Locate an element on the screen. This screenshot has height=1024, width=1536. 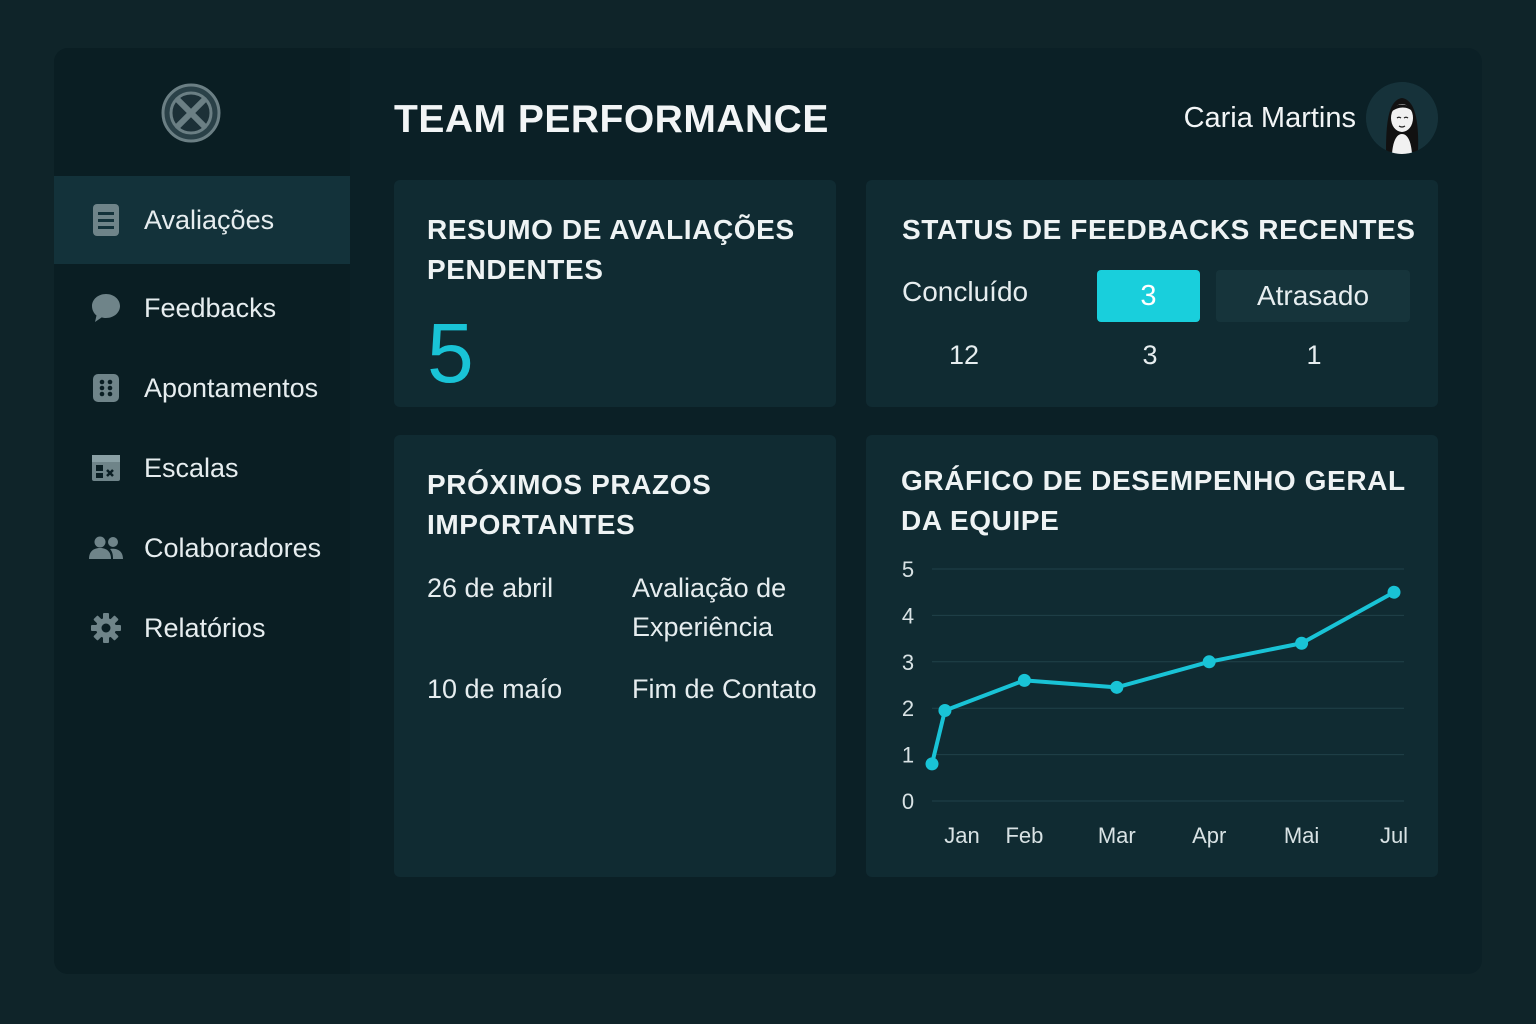
sidebar-item-colaboradores: Colaboradores is located at coordinates (202, 548).